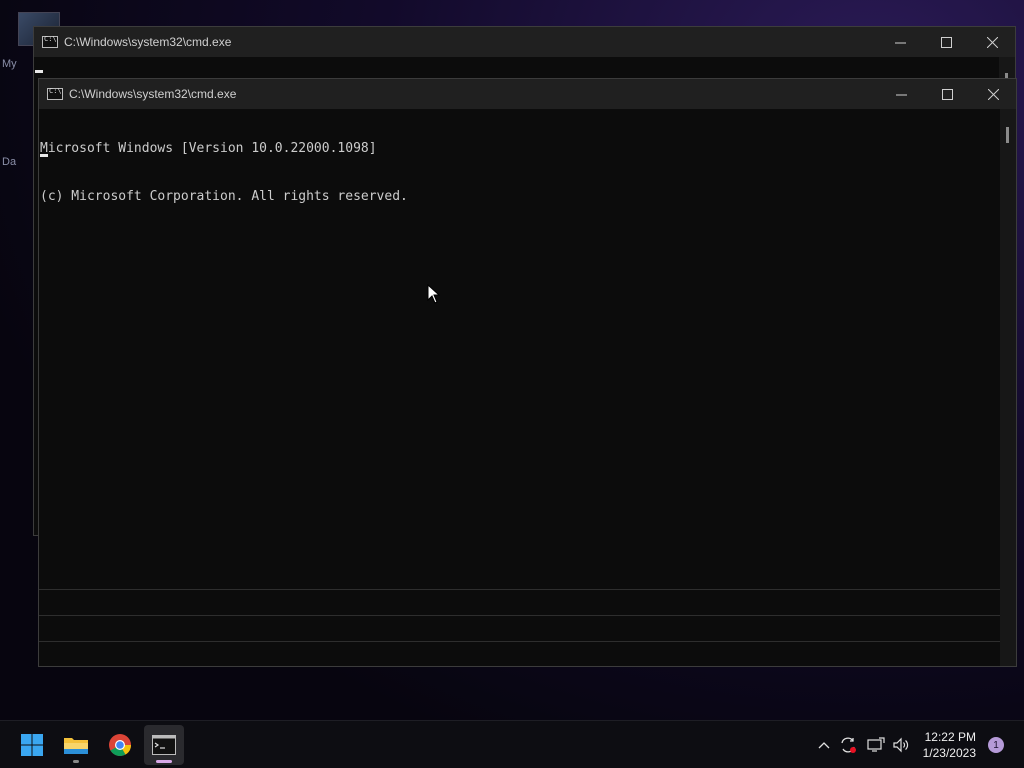 This screenshot has height=768, width=1024. I want to click on volume-icon, so click(901, 745).